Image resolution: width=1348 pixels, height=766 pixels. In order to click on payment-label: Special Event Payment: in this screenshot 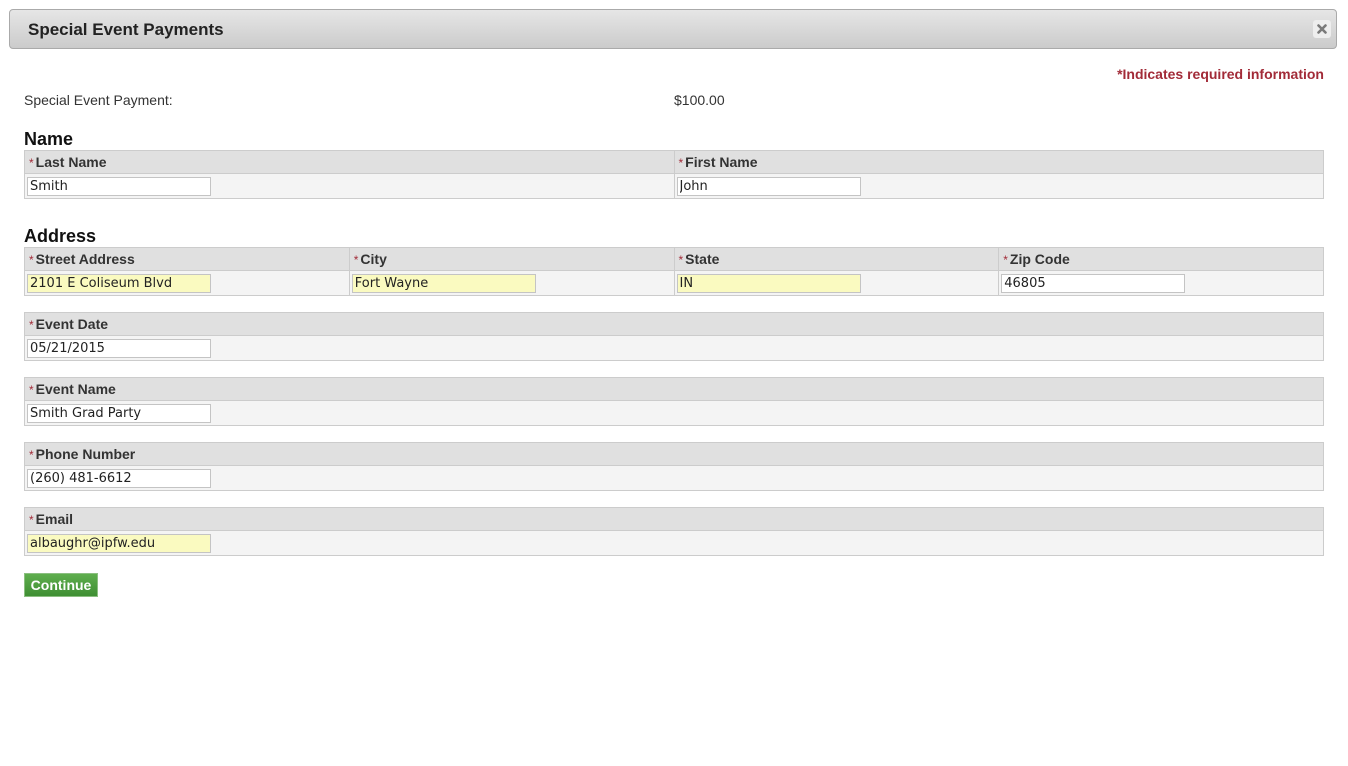, I will do `click(98, 100)`.